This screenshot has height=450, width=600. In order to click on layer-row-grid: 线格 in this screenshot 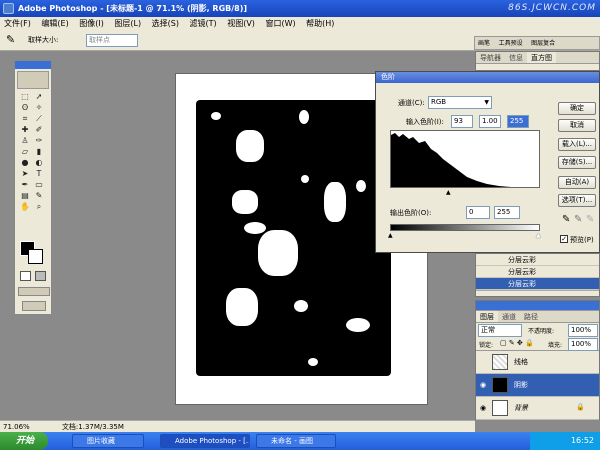, I will do `click(537, 362)`.